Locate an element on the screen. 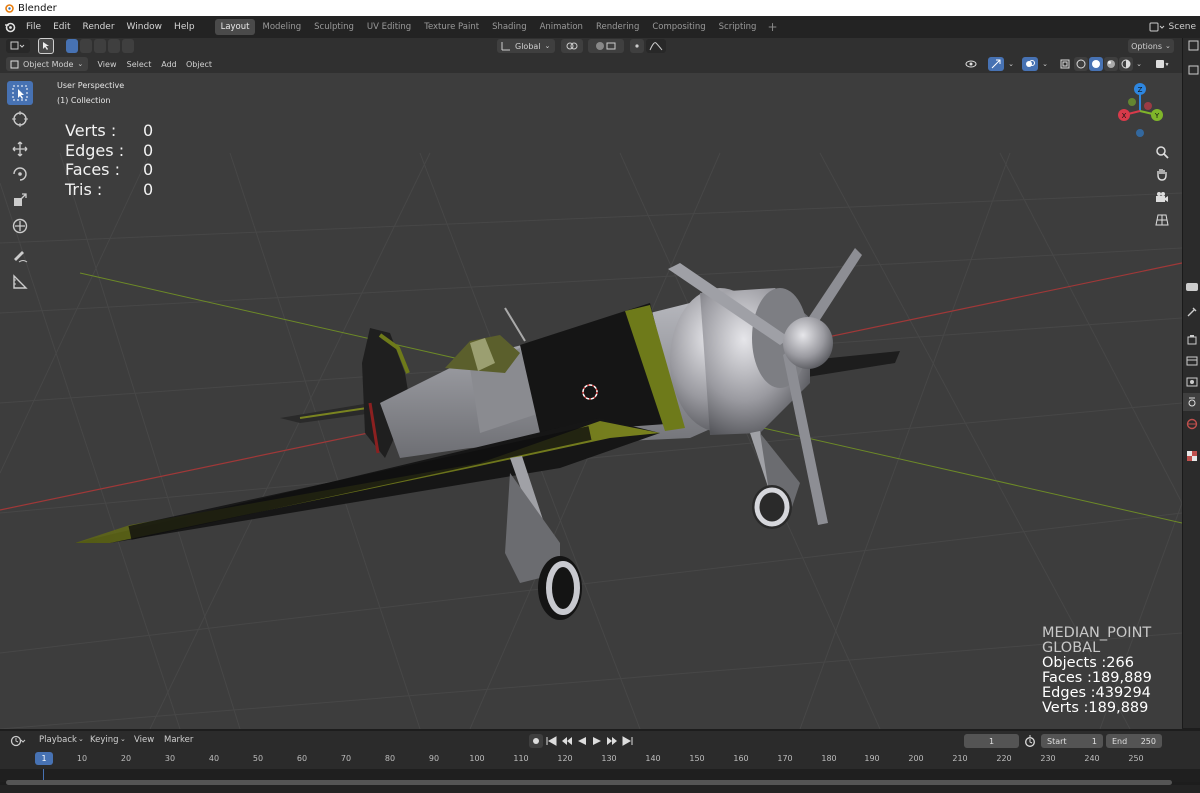 This screenshot has width=1200, height=793. stat-label: Edges : is located at coordinates (95, 150).